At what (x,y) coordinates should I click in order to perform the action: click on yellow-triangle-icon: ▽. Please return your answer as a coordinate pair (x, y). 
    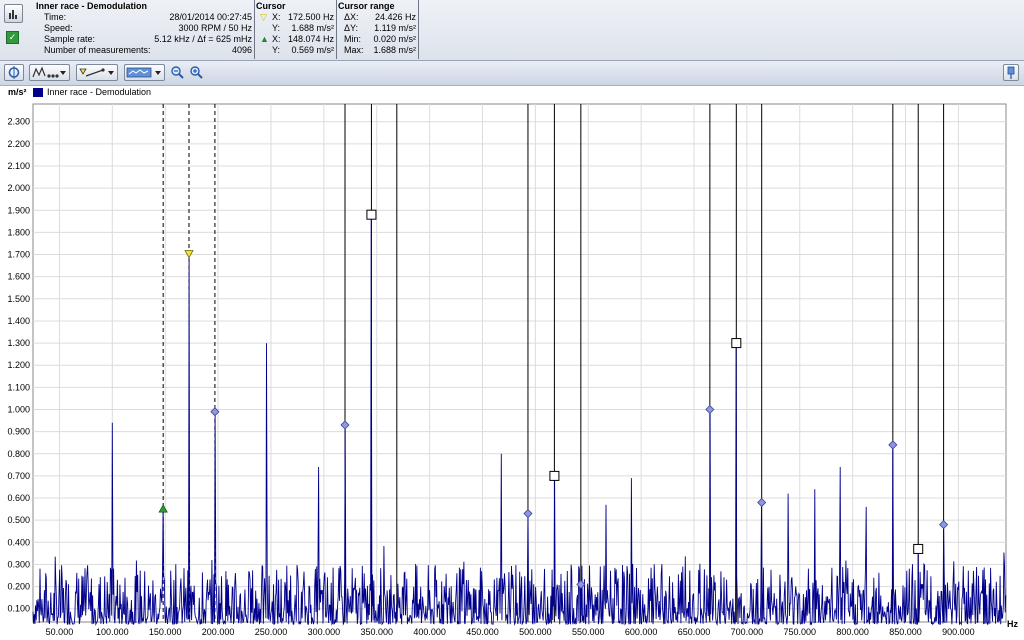
    Looking at the image, I should click on (263, 17).